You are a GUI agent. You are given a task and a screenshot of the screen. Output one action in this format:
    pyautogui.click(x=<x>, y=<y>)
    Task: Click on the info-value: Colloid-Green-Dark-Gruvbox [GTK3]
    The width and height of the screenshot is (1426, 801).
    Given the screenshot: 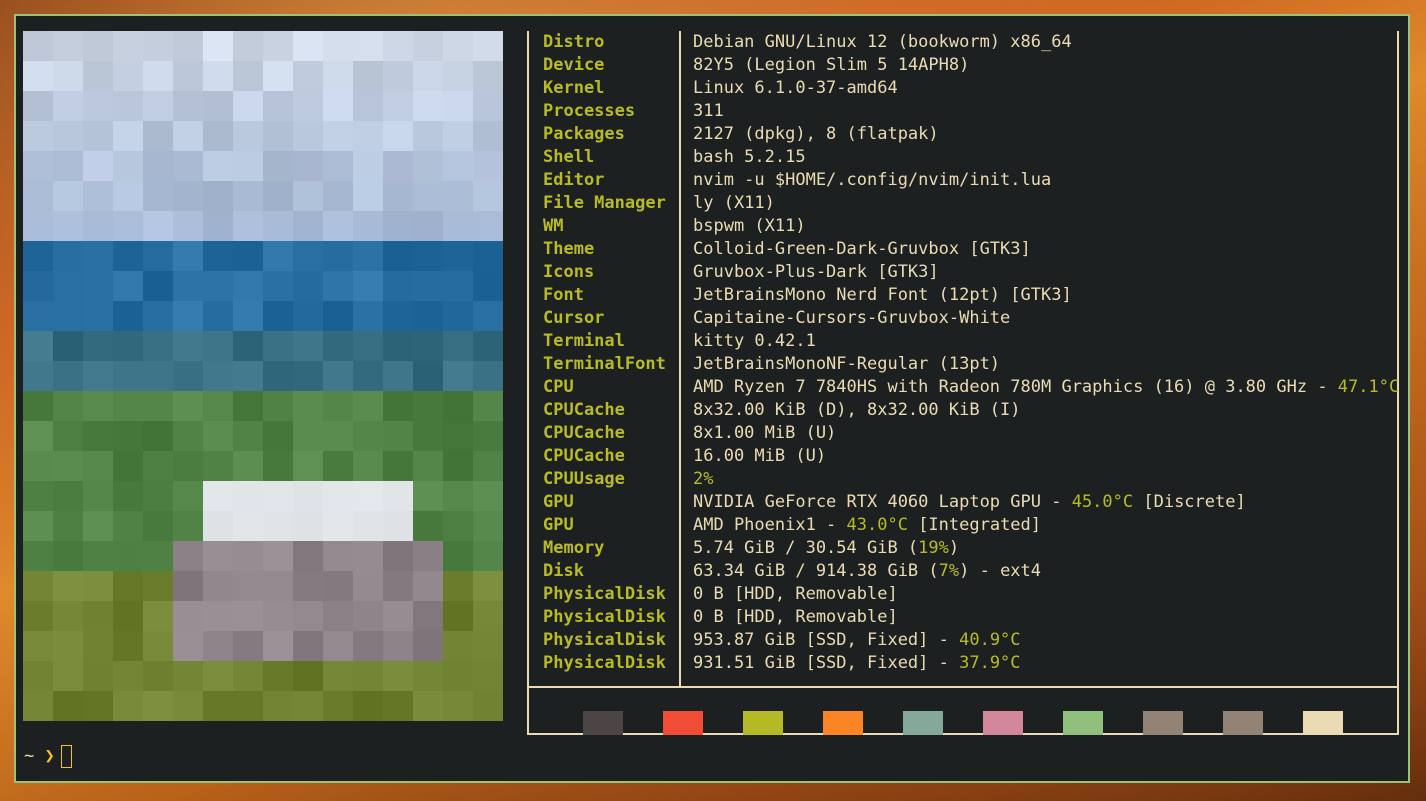 What is the action you would take?
    pyautogui.click(x=862, y=249)
    